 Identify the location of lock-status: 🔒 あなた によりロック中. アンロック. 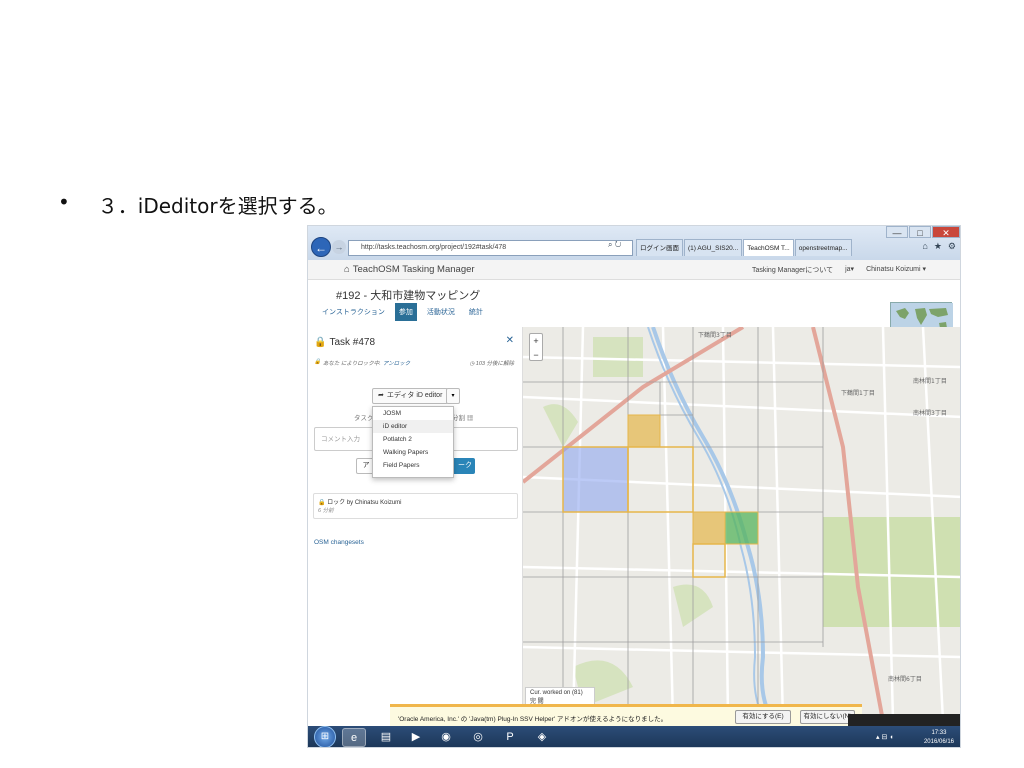
(362, 363).